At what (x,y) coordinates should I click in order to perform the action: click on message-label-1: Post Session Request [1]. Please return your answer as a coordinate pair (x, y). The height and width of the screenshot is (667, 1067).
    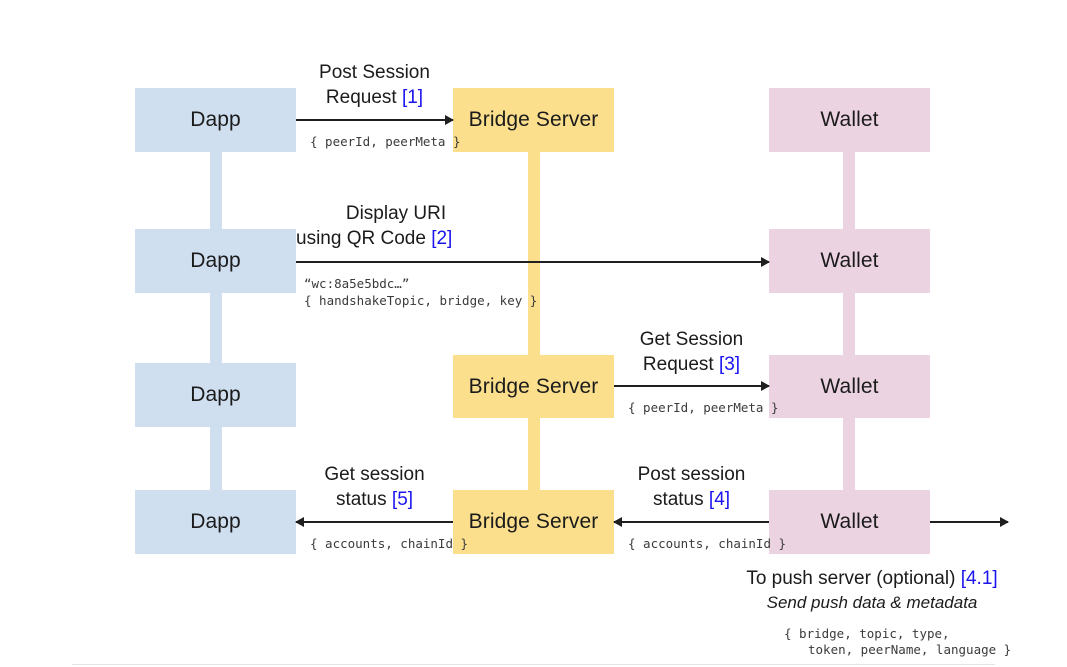
    Looking at the image, I should click on (374, 85).